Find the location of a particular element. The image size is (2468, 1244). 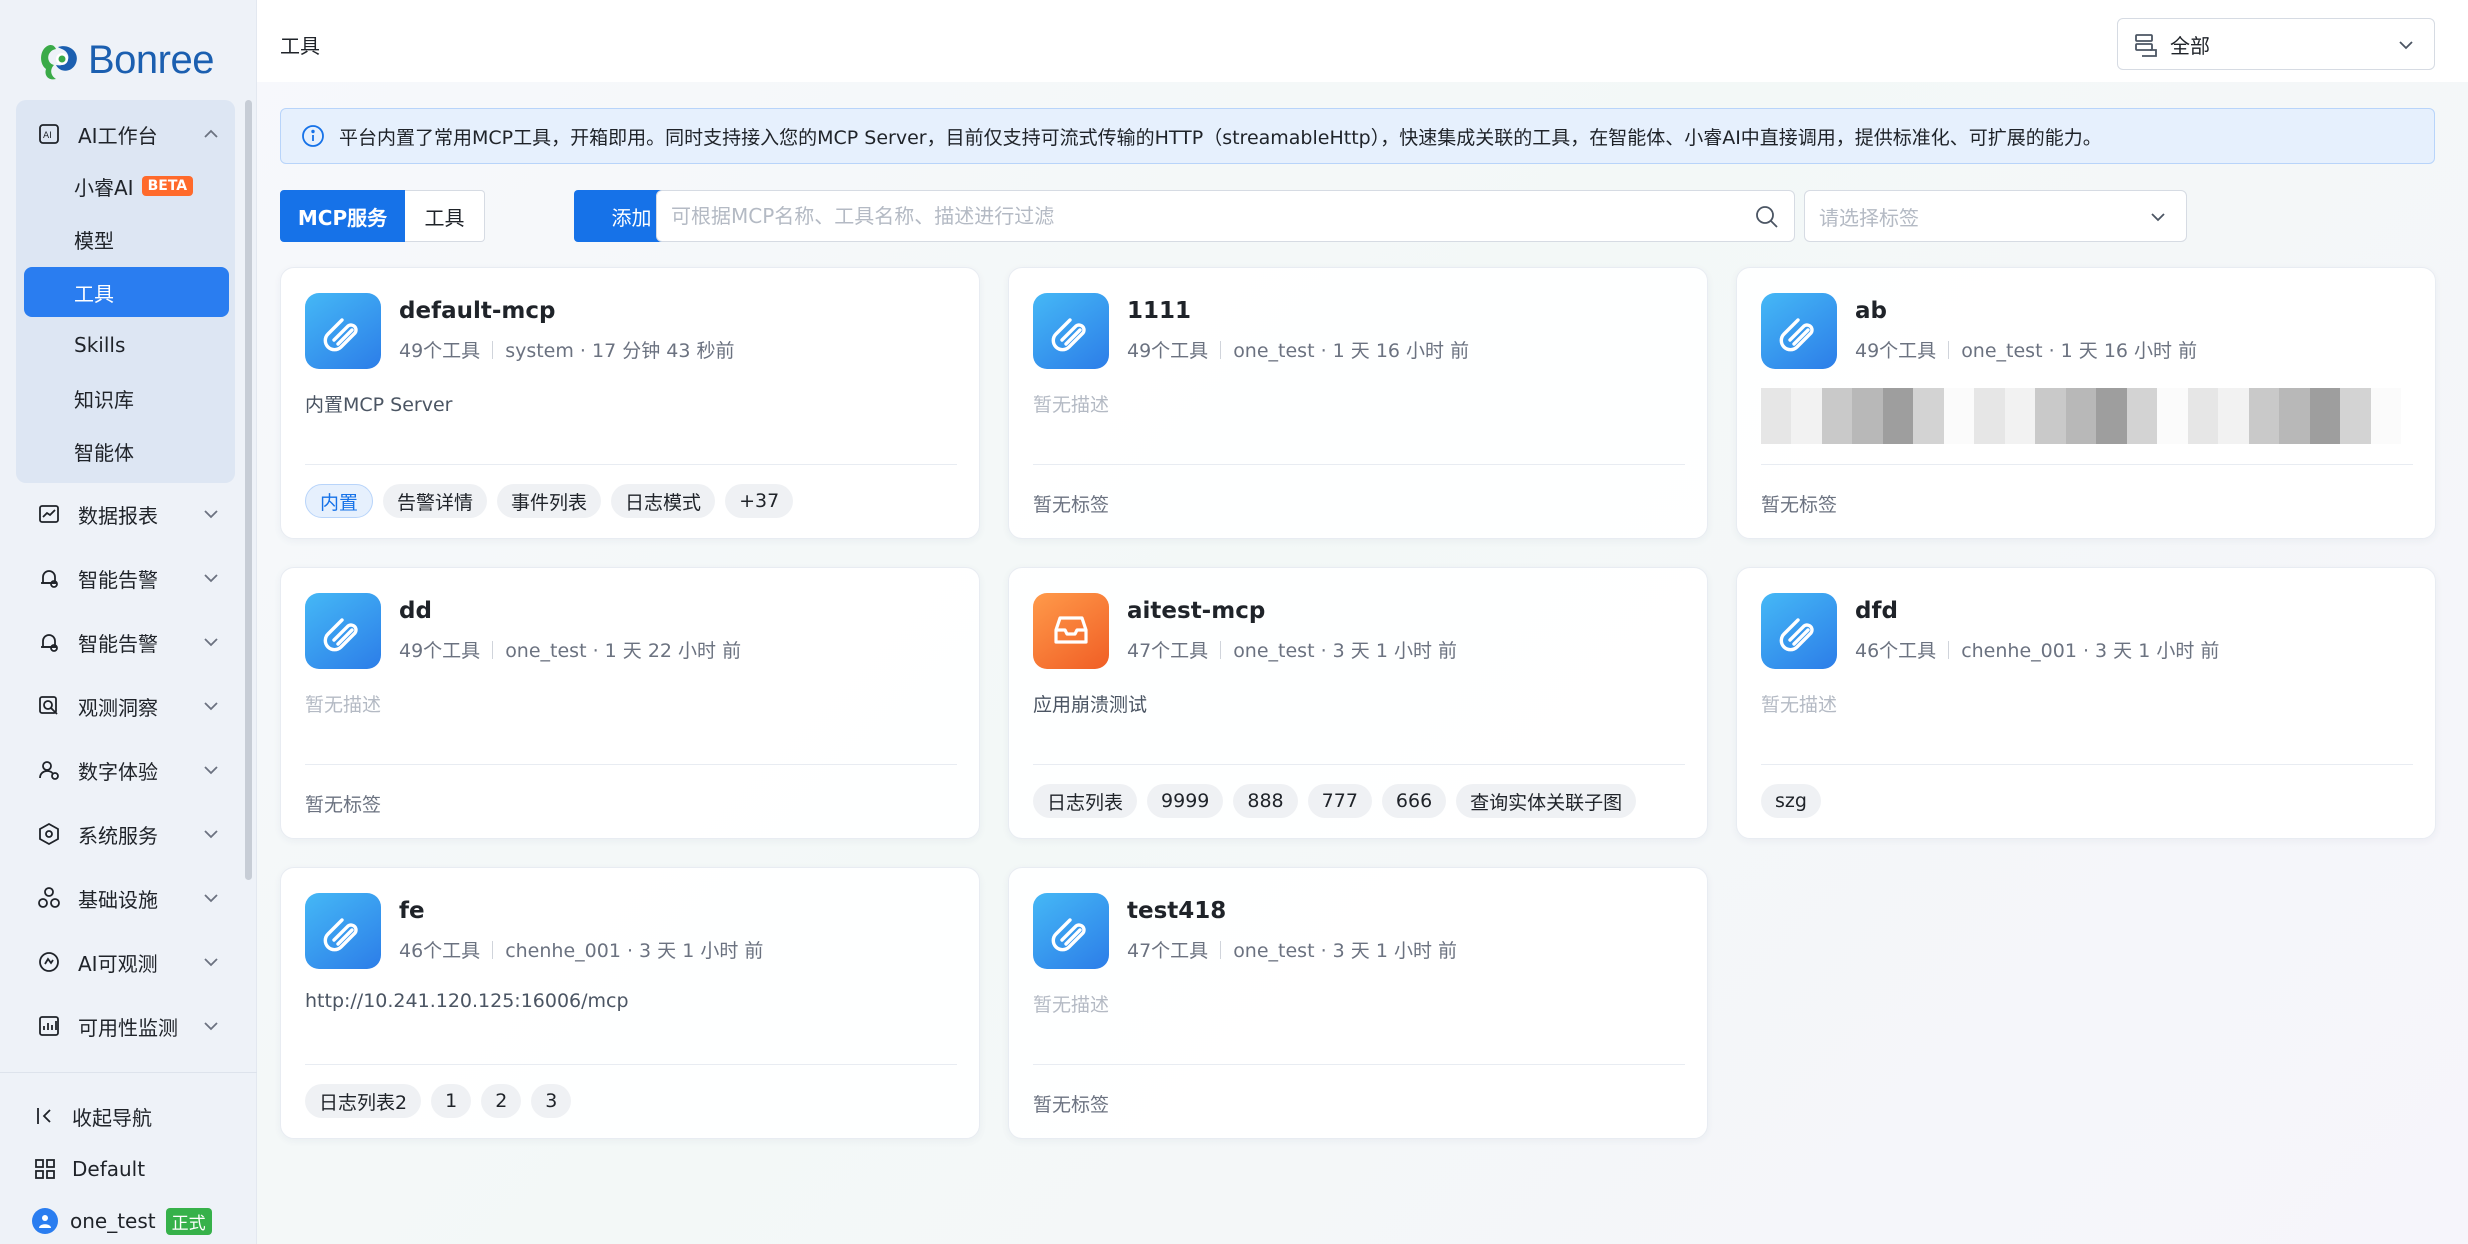

tag-chip: 2 is located at coordinates (501, 1101).